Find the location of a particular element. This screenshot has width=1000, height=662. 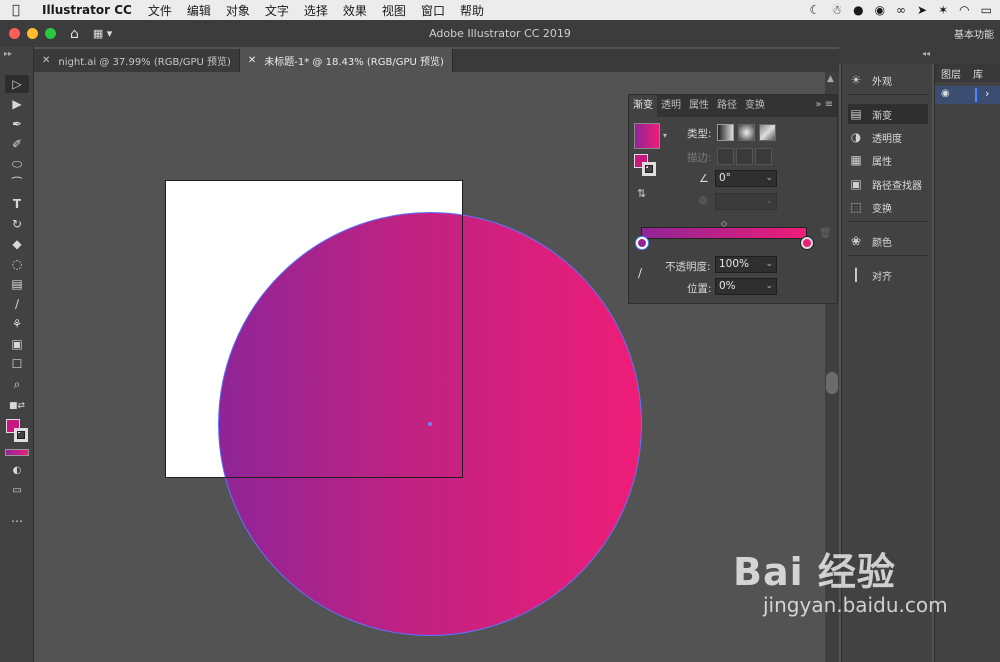

eraser-tool-icon: ◆ is located at coordinates (17, 244).